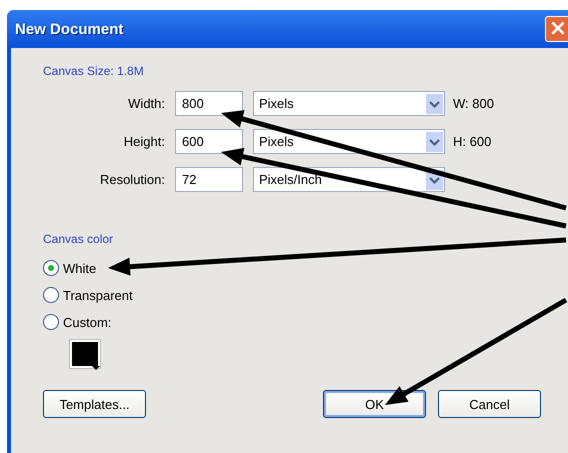 This screenshot has width=568, height=453. I want to click on field-label: Height:, so click(143, 141).